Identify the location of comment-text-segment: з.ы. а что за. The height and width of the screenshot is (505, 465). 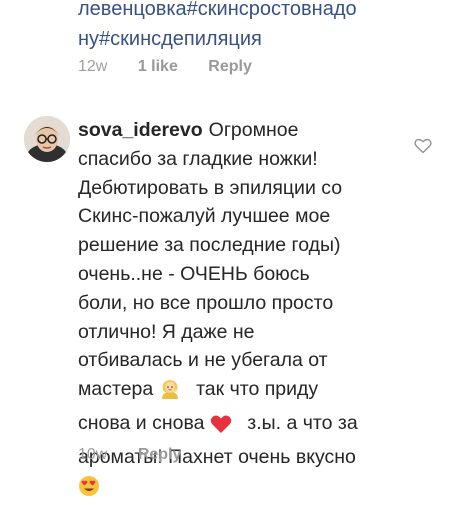
(302, 422).